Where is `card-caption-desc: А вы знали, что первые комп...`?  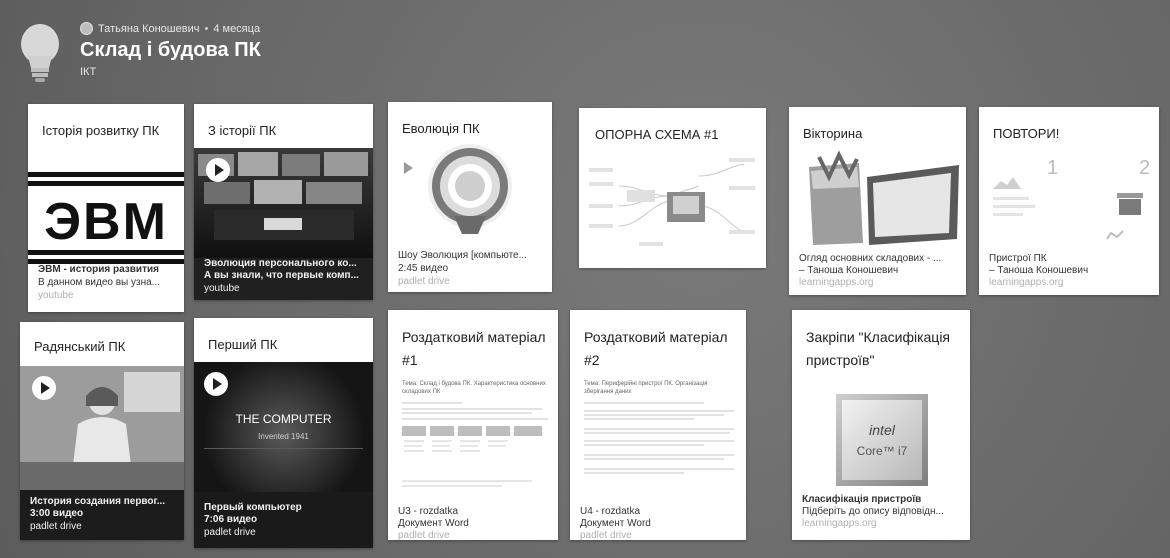 card-caption-desc: А вы знали, что первые комп... is located at coordinates (281, 275).